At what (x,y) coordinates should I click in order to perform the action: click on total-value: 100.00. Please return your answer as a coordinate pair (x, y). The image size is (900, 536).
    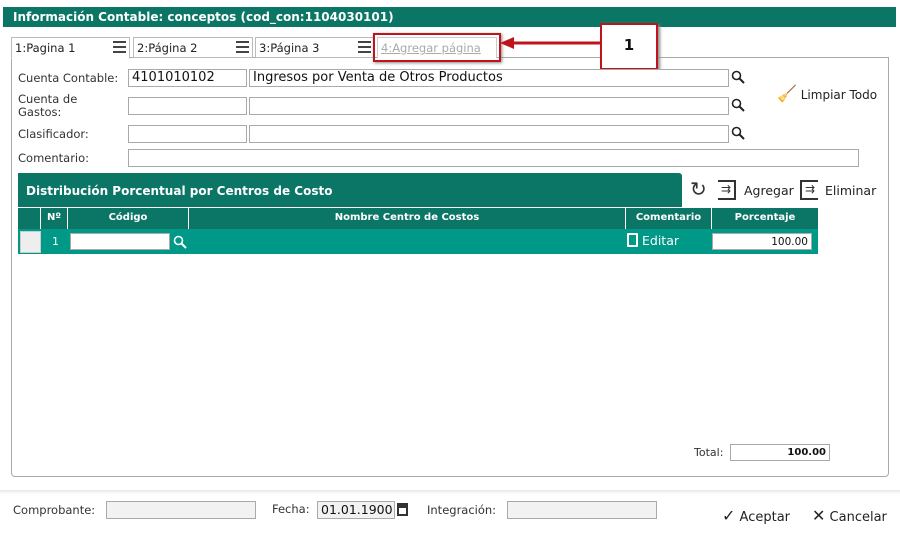
    Looking at the image, I should click on (780, 452).